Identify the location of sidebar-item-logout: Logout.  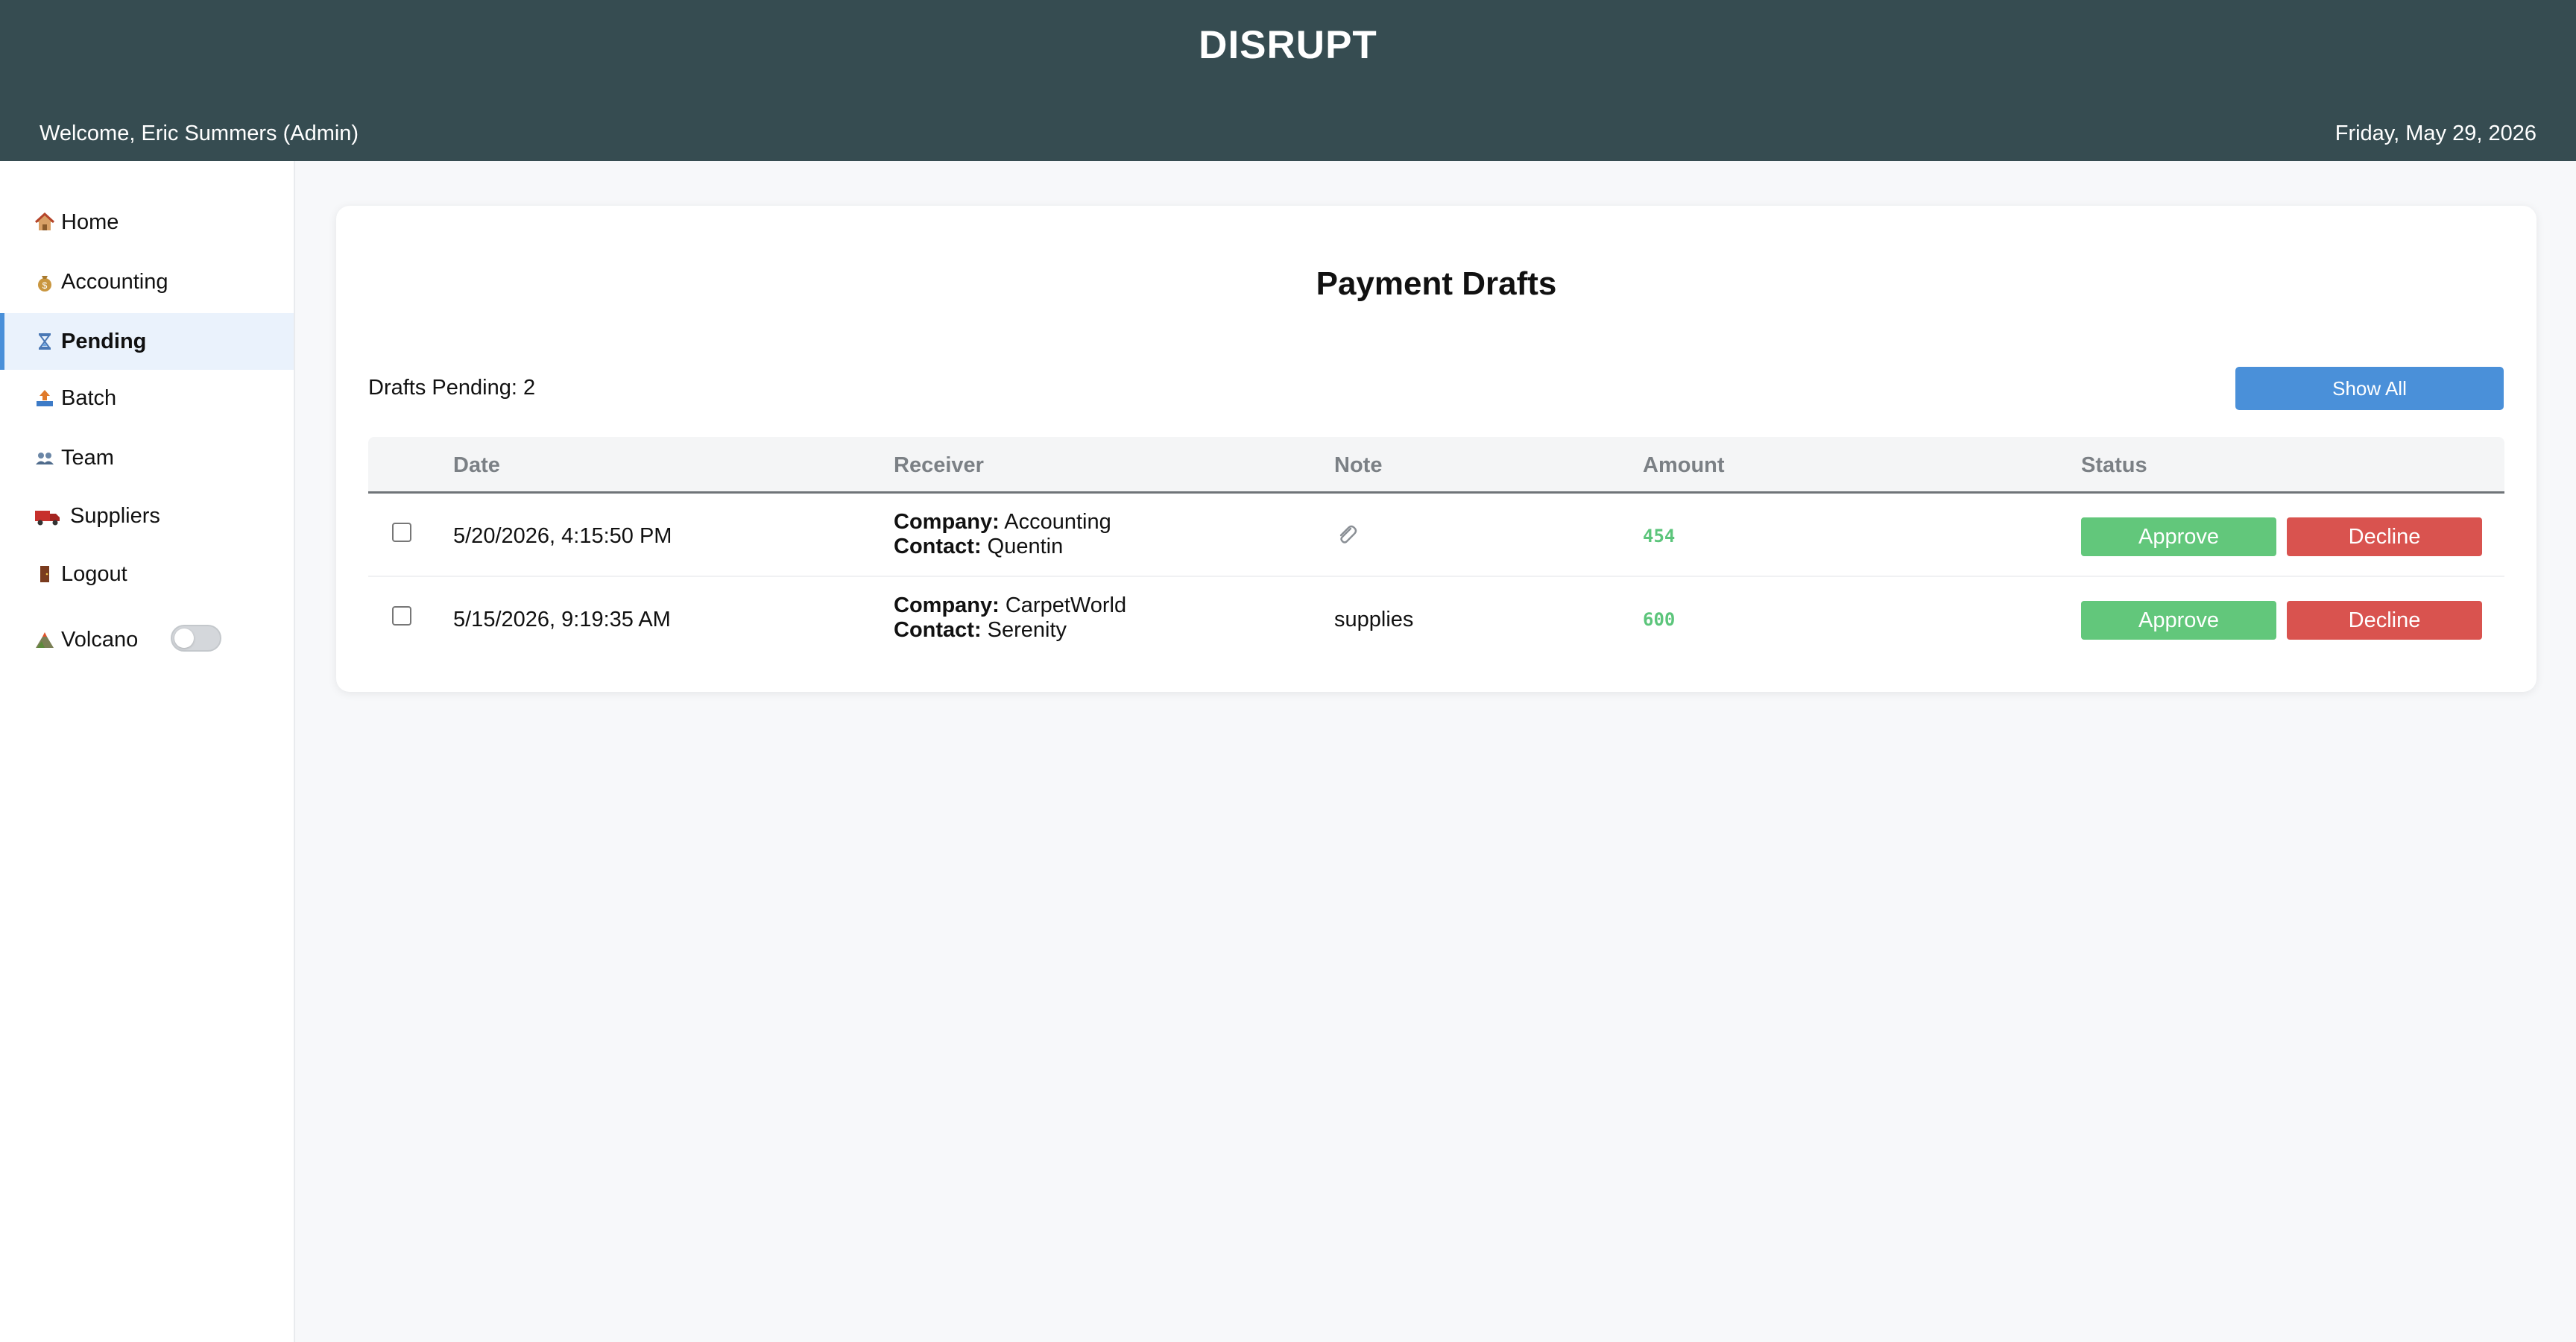
(147, 574).